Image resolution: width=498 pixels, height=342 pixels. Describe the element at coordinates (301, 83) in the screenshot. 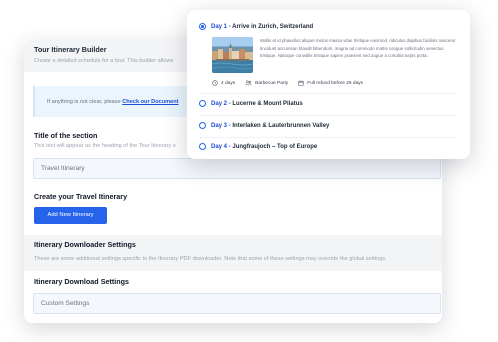

I see `calendar-icon` at that location.